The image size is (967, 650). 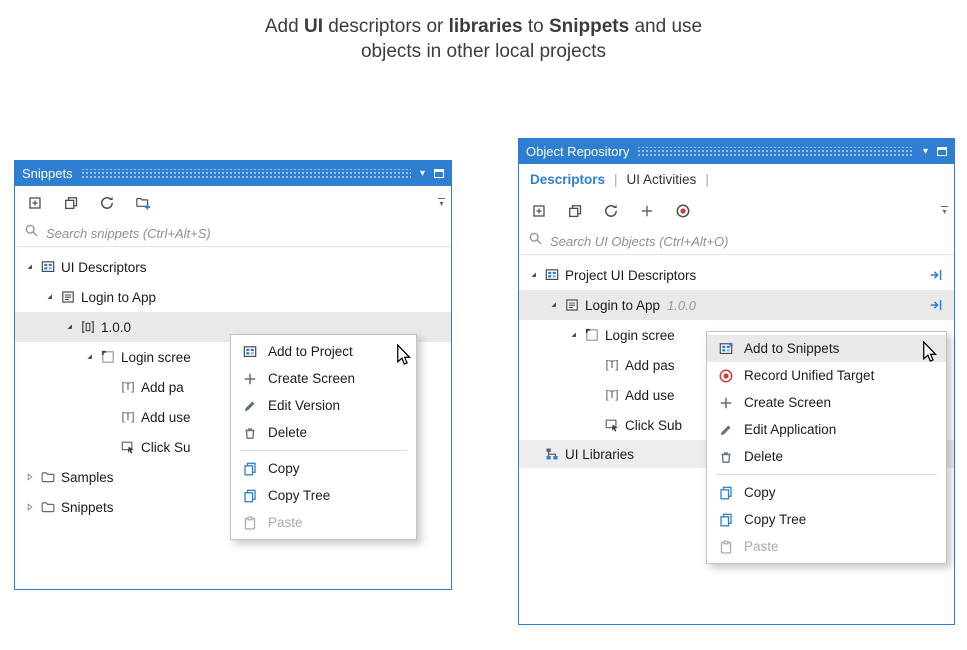 What do you see at coordinates (650, 365) in the screenshot?
I see `tree-item-label: Add pas` at bounding box center [650, 365].